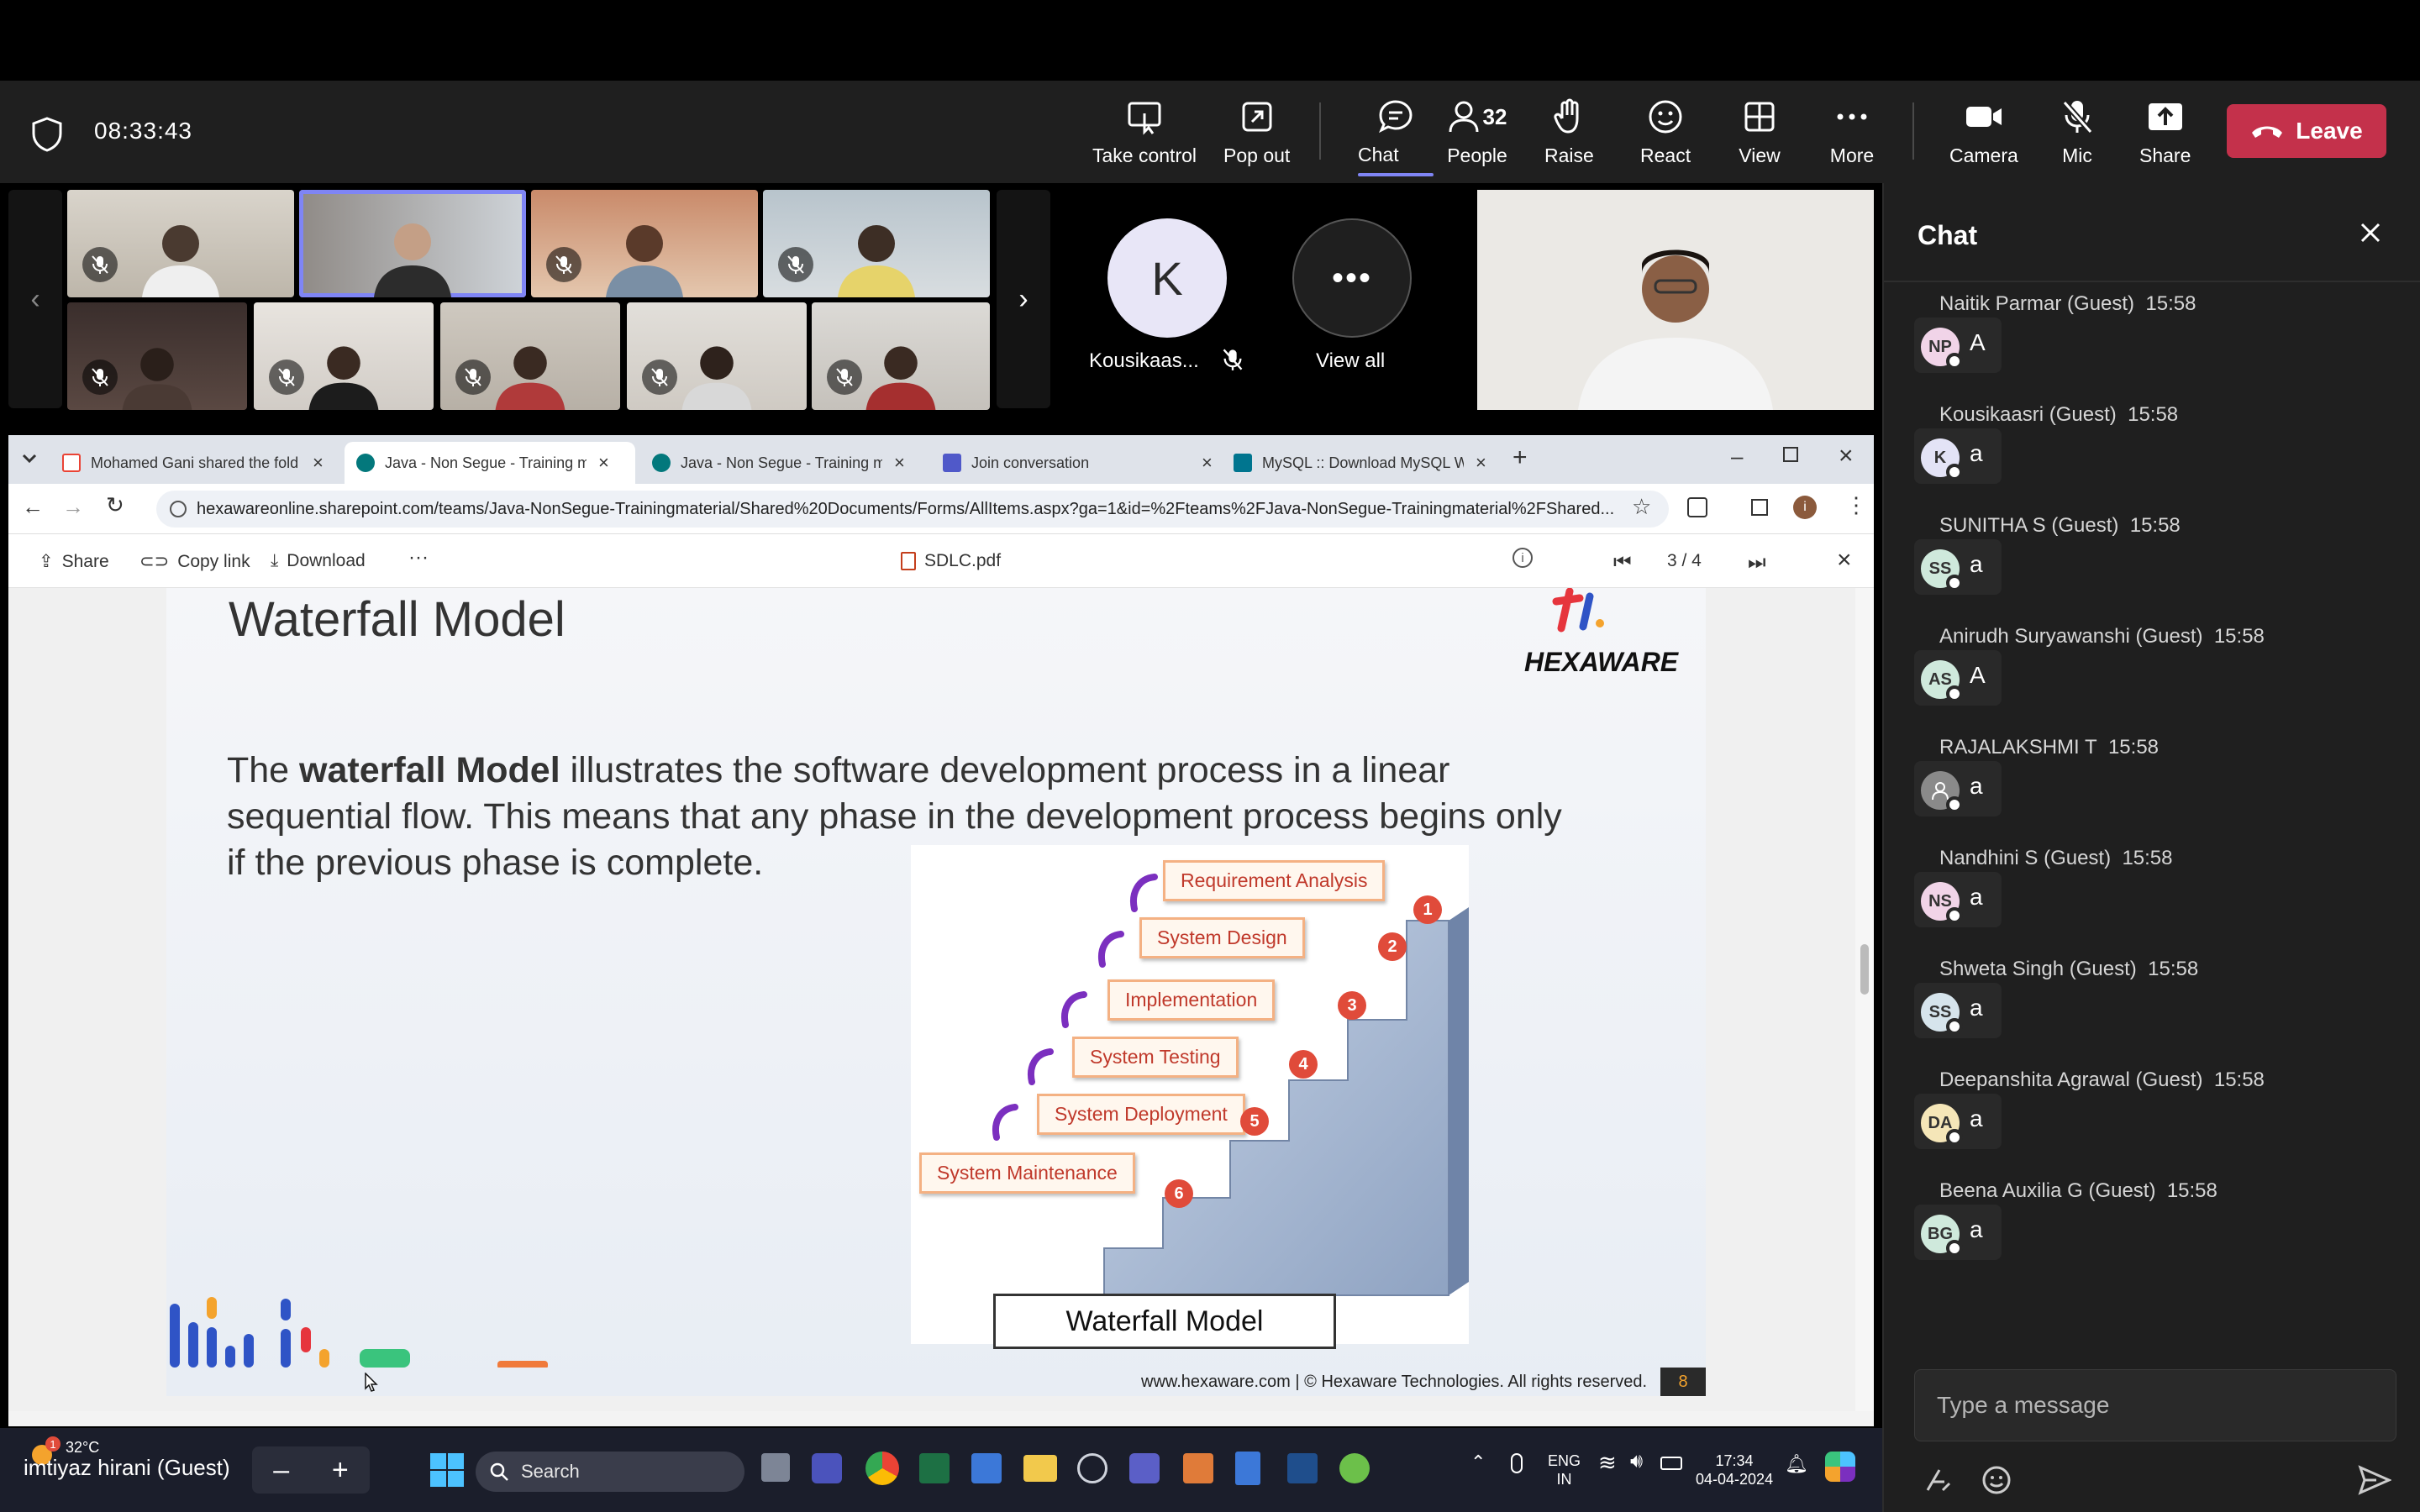  Describe the element at coordinates (1864, 969) in the screenshot. I see `scrollbar-thumb` at that location.